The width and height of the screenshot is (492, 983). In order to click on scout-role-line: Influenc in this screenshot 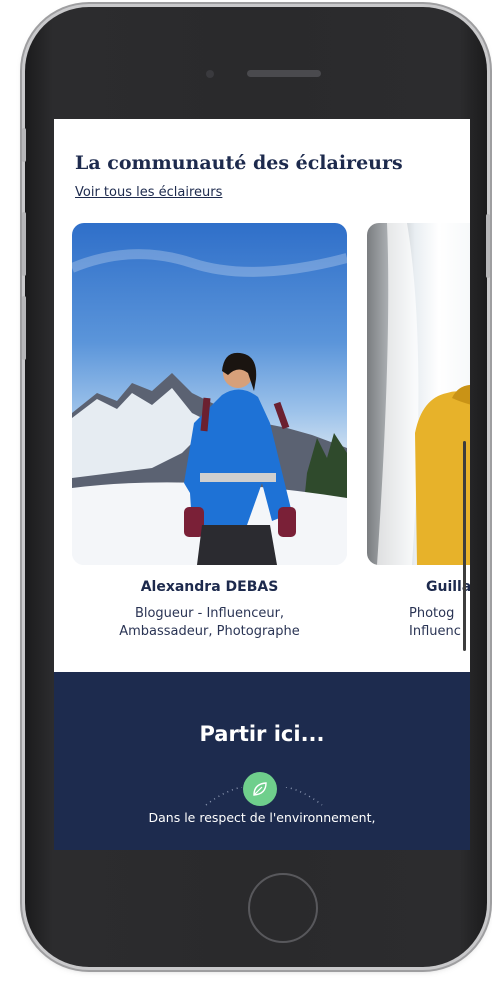, I will do `click(435, 631)`.